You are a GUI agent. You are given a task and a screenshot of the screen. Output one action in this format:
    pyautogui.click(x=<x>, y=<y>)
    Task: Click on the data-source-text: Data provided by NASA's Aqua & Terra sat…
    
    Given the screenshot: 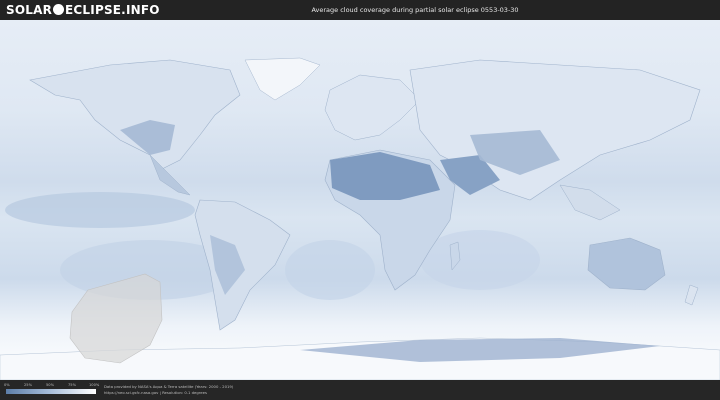 What is the action you would take?
    pyautogui.click(x=169, y=386)
    